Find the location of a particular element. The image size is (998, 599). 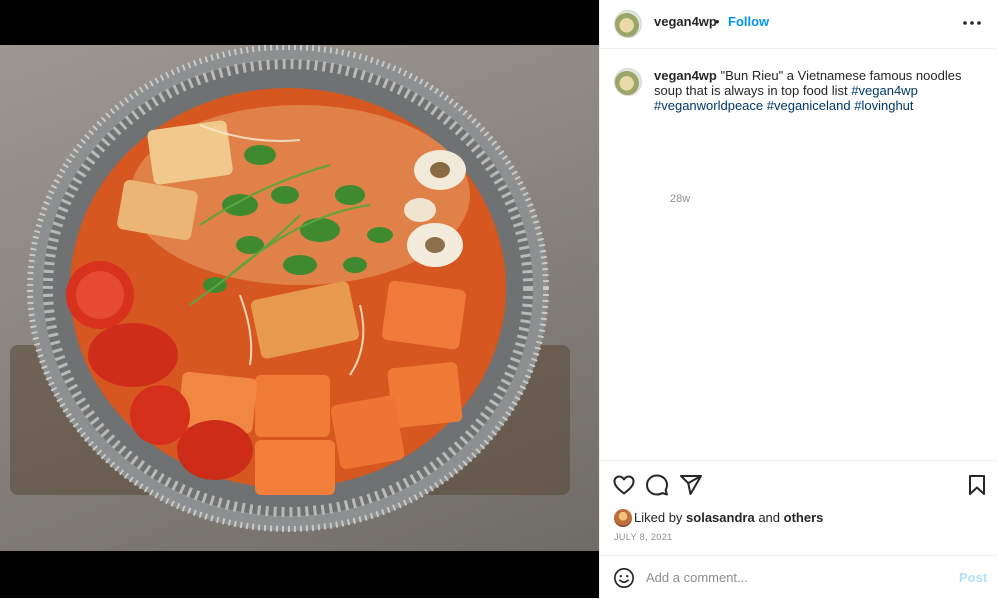

emoji-icon is located at coordinates (624, 578).